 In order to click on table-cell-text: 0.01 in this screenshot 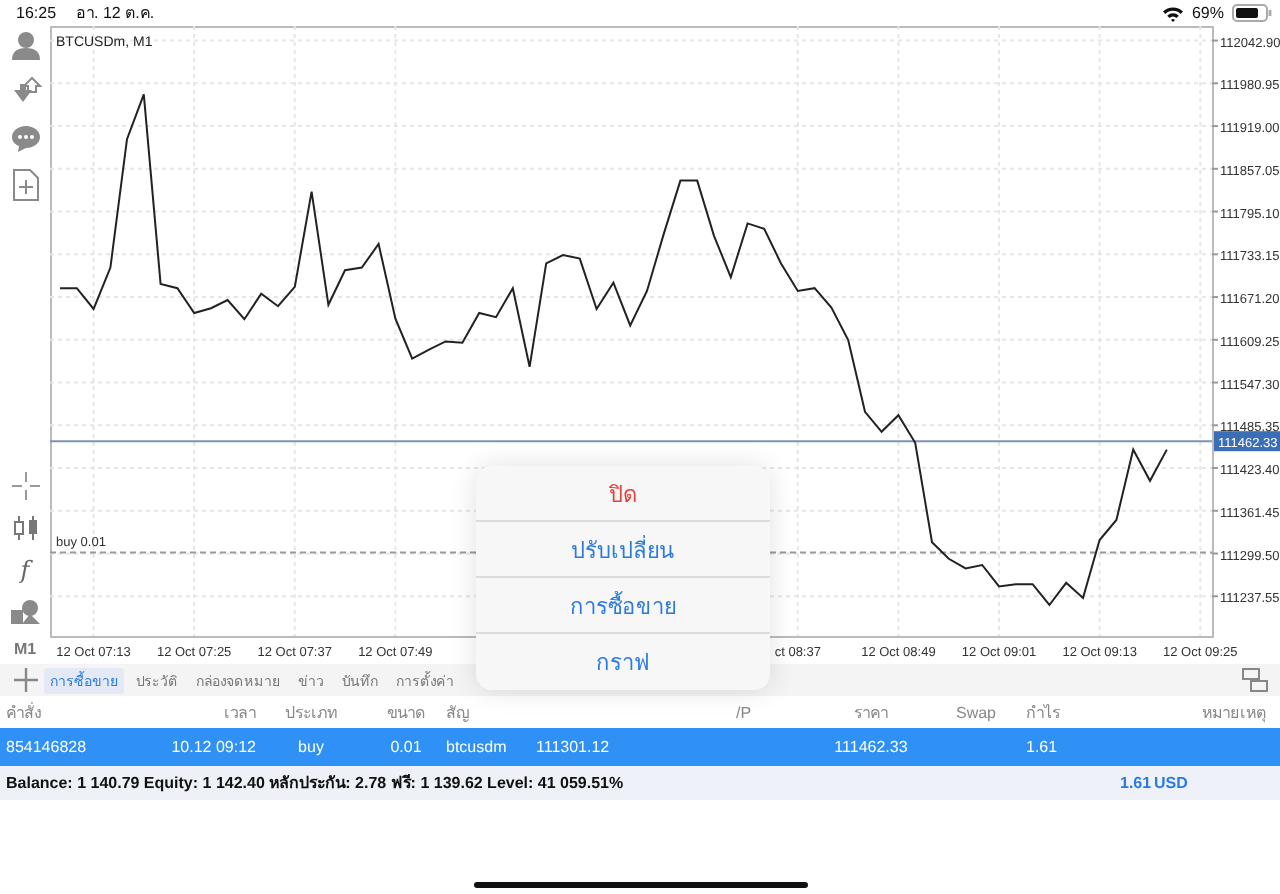, I will do `click(406, 747)`.